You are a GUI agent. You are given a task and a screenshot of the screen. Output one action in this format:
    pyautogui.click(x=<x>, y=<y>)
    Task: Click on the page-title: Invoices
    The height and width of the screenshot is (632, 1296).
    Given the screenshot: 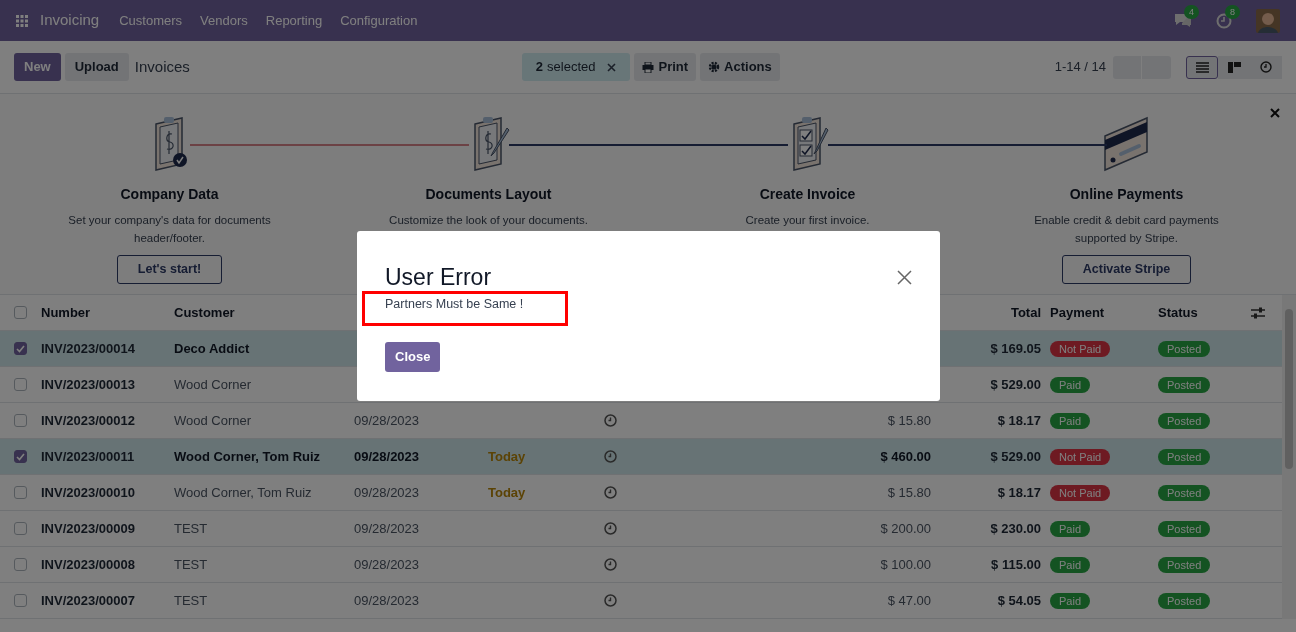 What is the action you would take?
    pyautogui.click(x=162, y=66)
    